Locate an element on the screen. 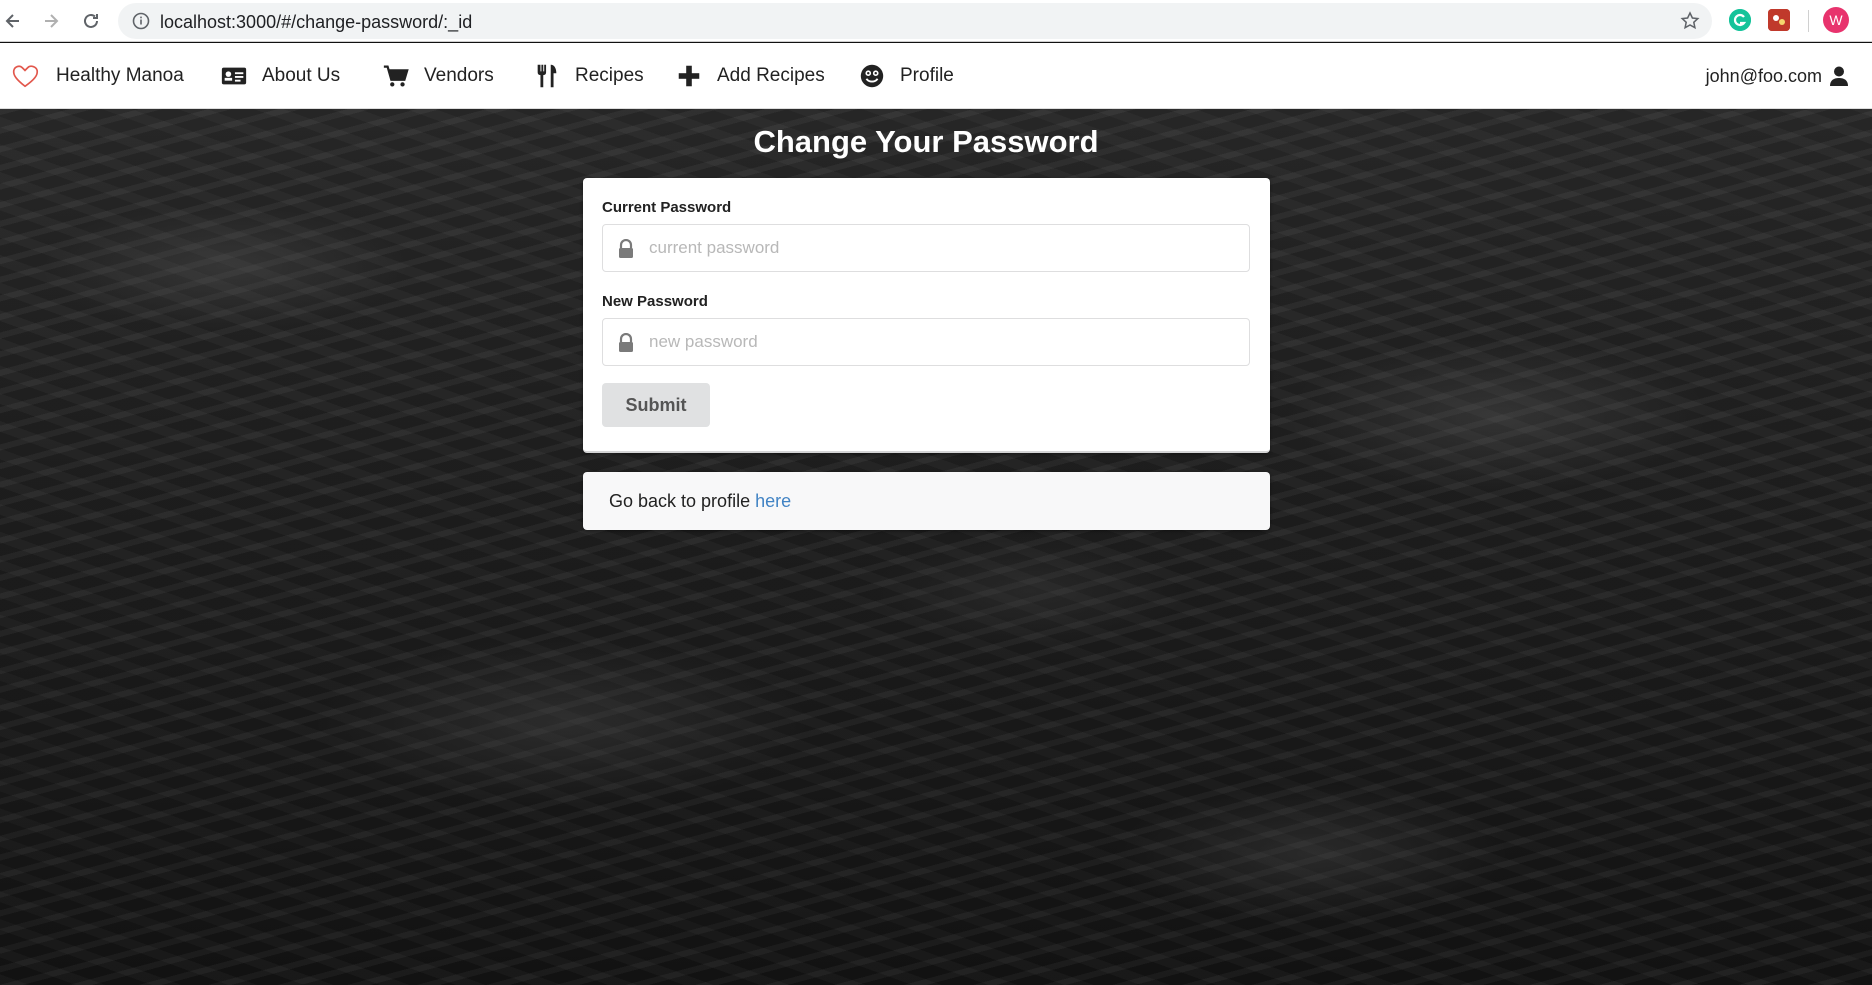 The height and width of the screenshot is (985, 1872). submit-button: Submit is located at coordinates (656, 405).